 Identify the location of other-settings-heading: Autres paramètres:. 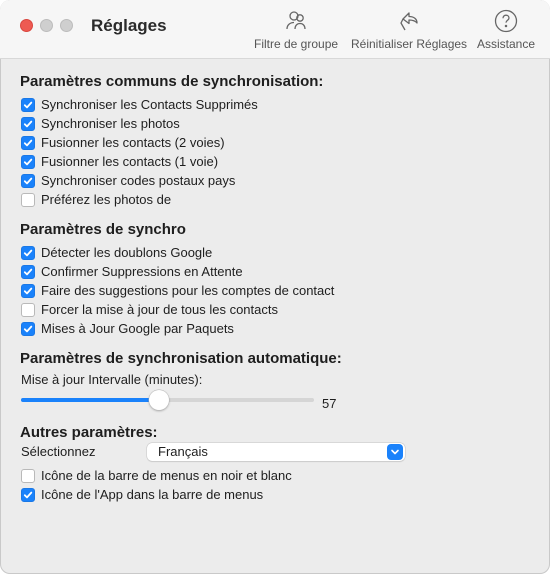
(89, 432).